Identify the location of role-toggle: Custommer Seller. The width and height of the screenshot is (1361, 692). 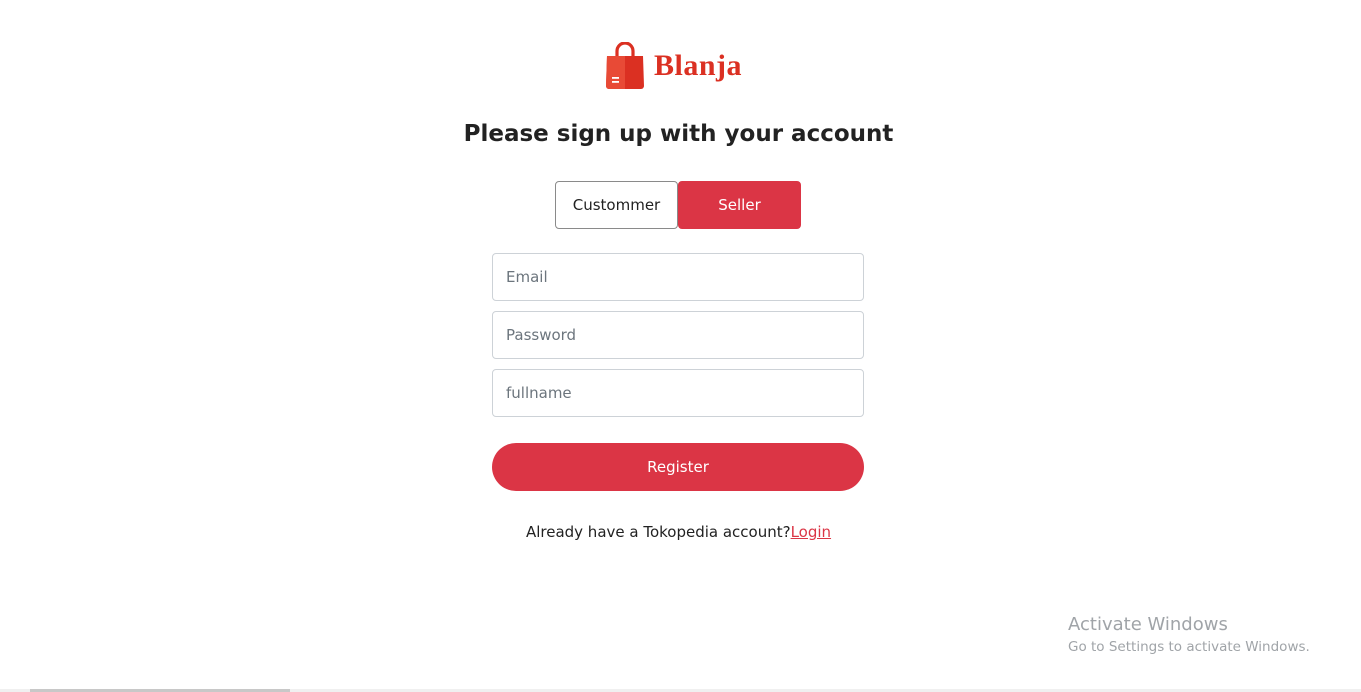
(678, 205).